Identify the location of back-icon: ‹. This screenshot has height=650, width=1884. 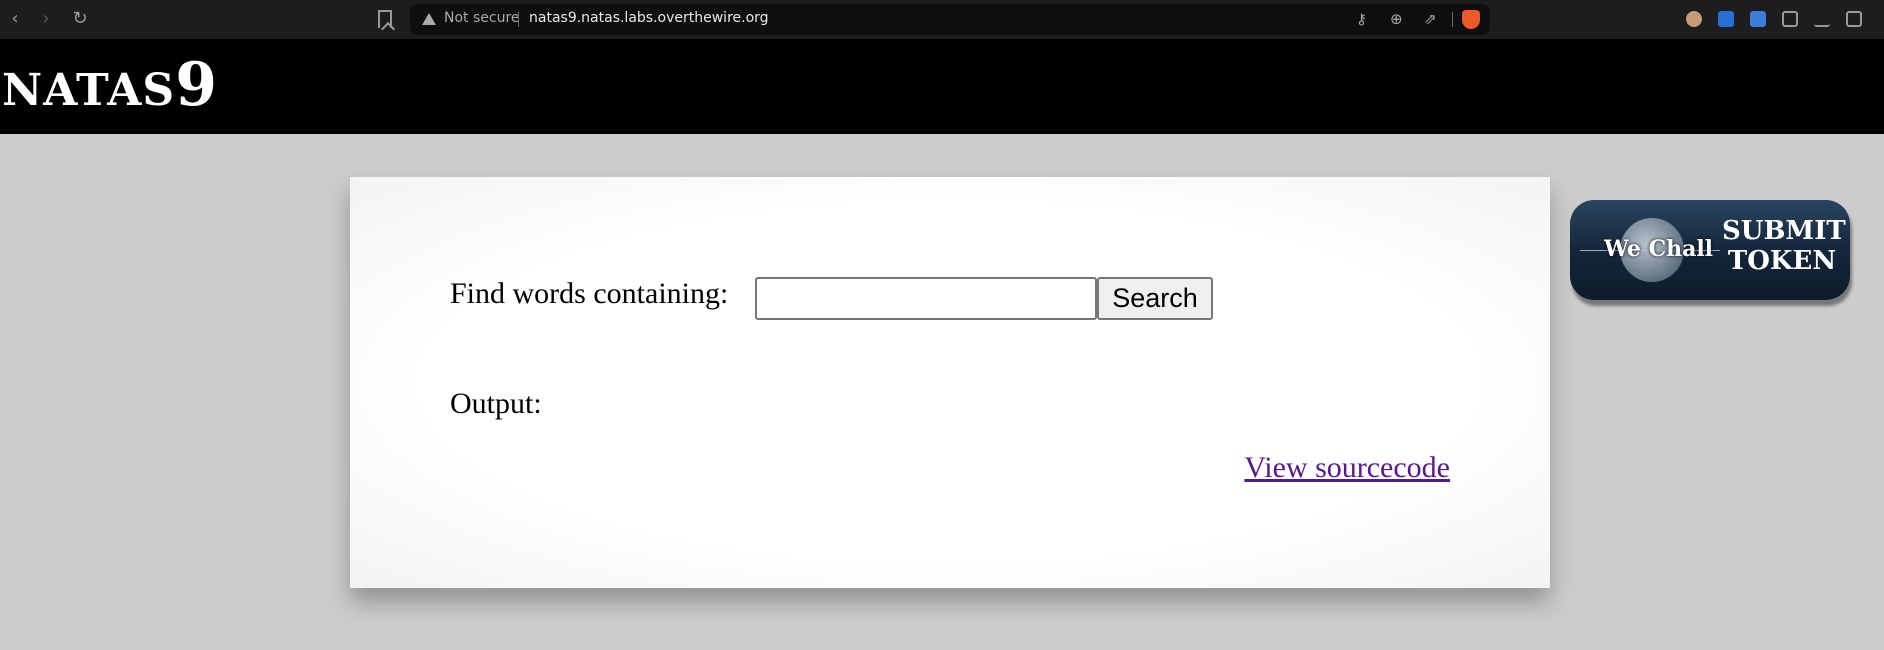
(15, 19).